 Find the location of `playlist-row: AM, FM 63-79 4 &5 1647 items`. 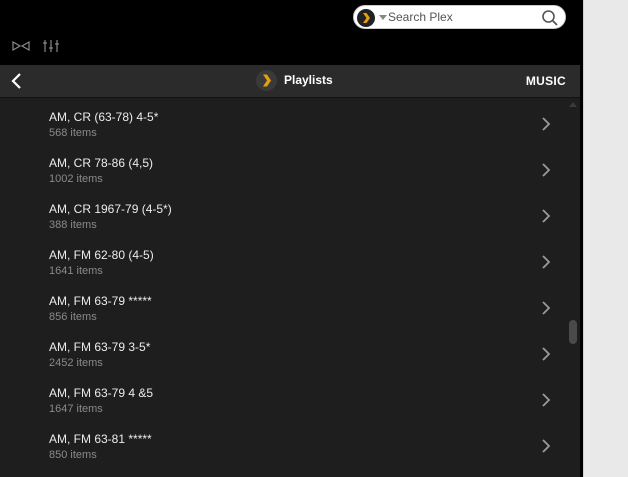

playlist-row: AM, FM 63-79 4 &5 1647 items is located at coordinates (283, 397).